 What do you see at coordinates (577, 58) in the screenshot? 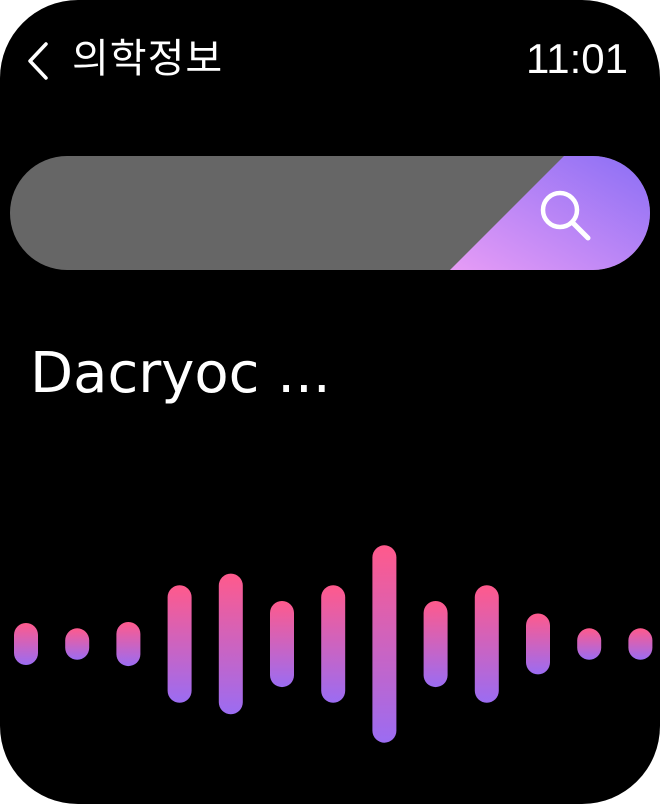
I see `clock-time: 11:01` at bounding box center [577, 58].